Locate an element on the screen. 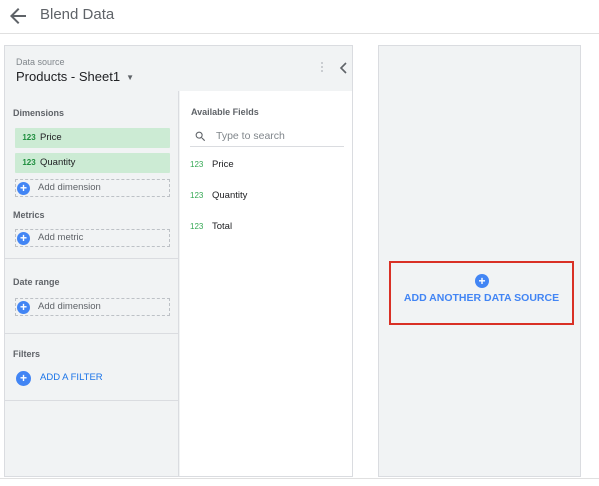 The image size is (599, 486). filters-title: Filters is located at coordinates (27, 354).